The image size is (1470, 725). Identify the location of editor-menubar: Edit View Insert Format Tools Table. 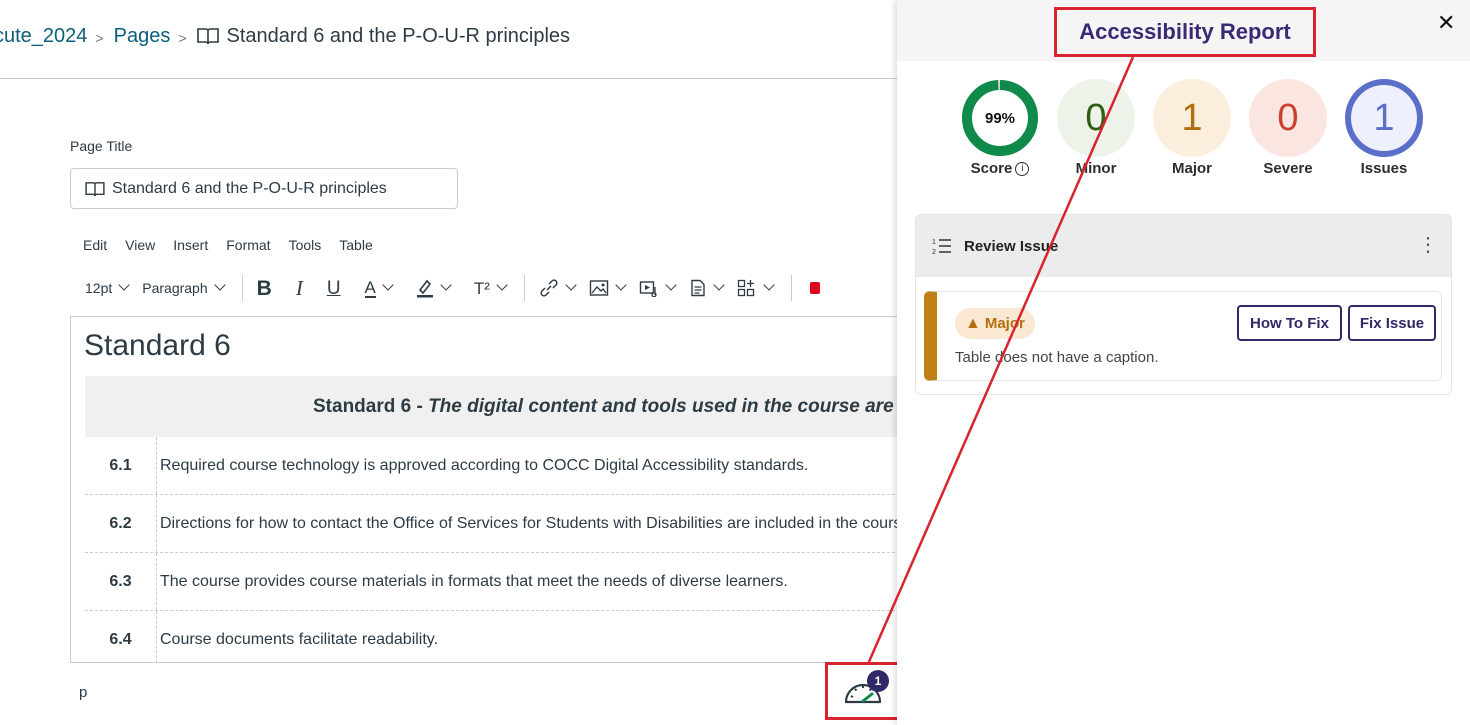
(237, 245).